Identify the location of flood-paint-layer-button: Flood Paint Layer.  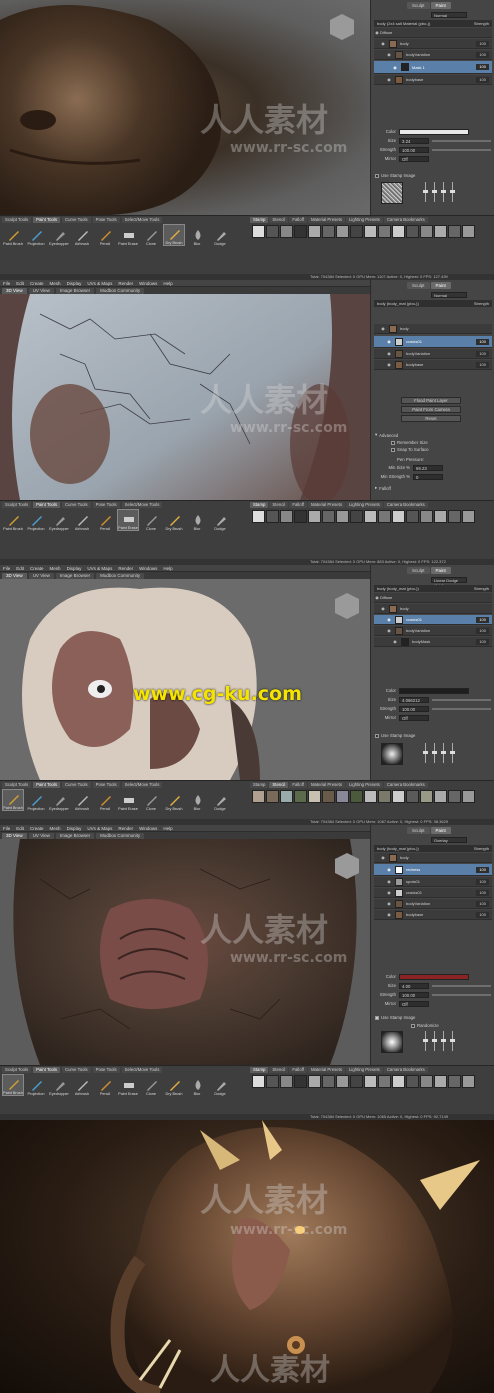
(431, 400).